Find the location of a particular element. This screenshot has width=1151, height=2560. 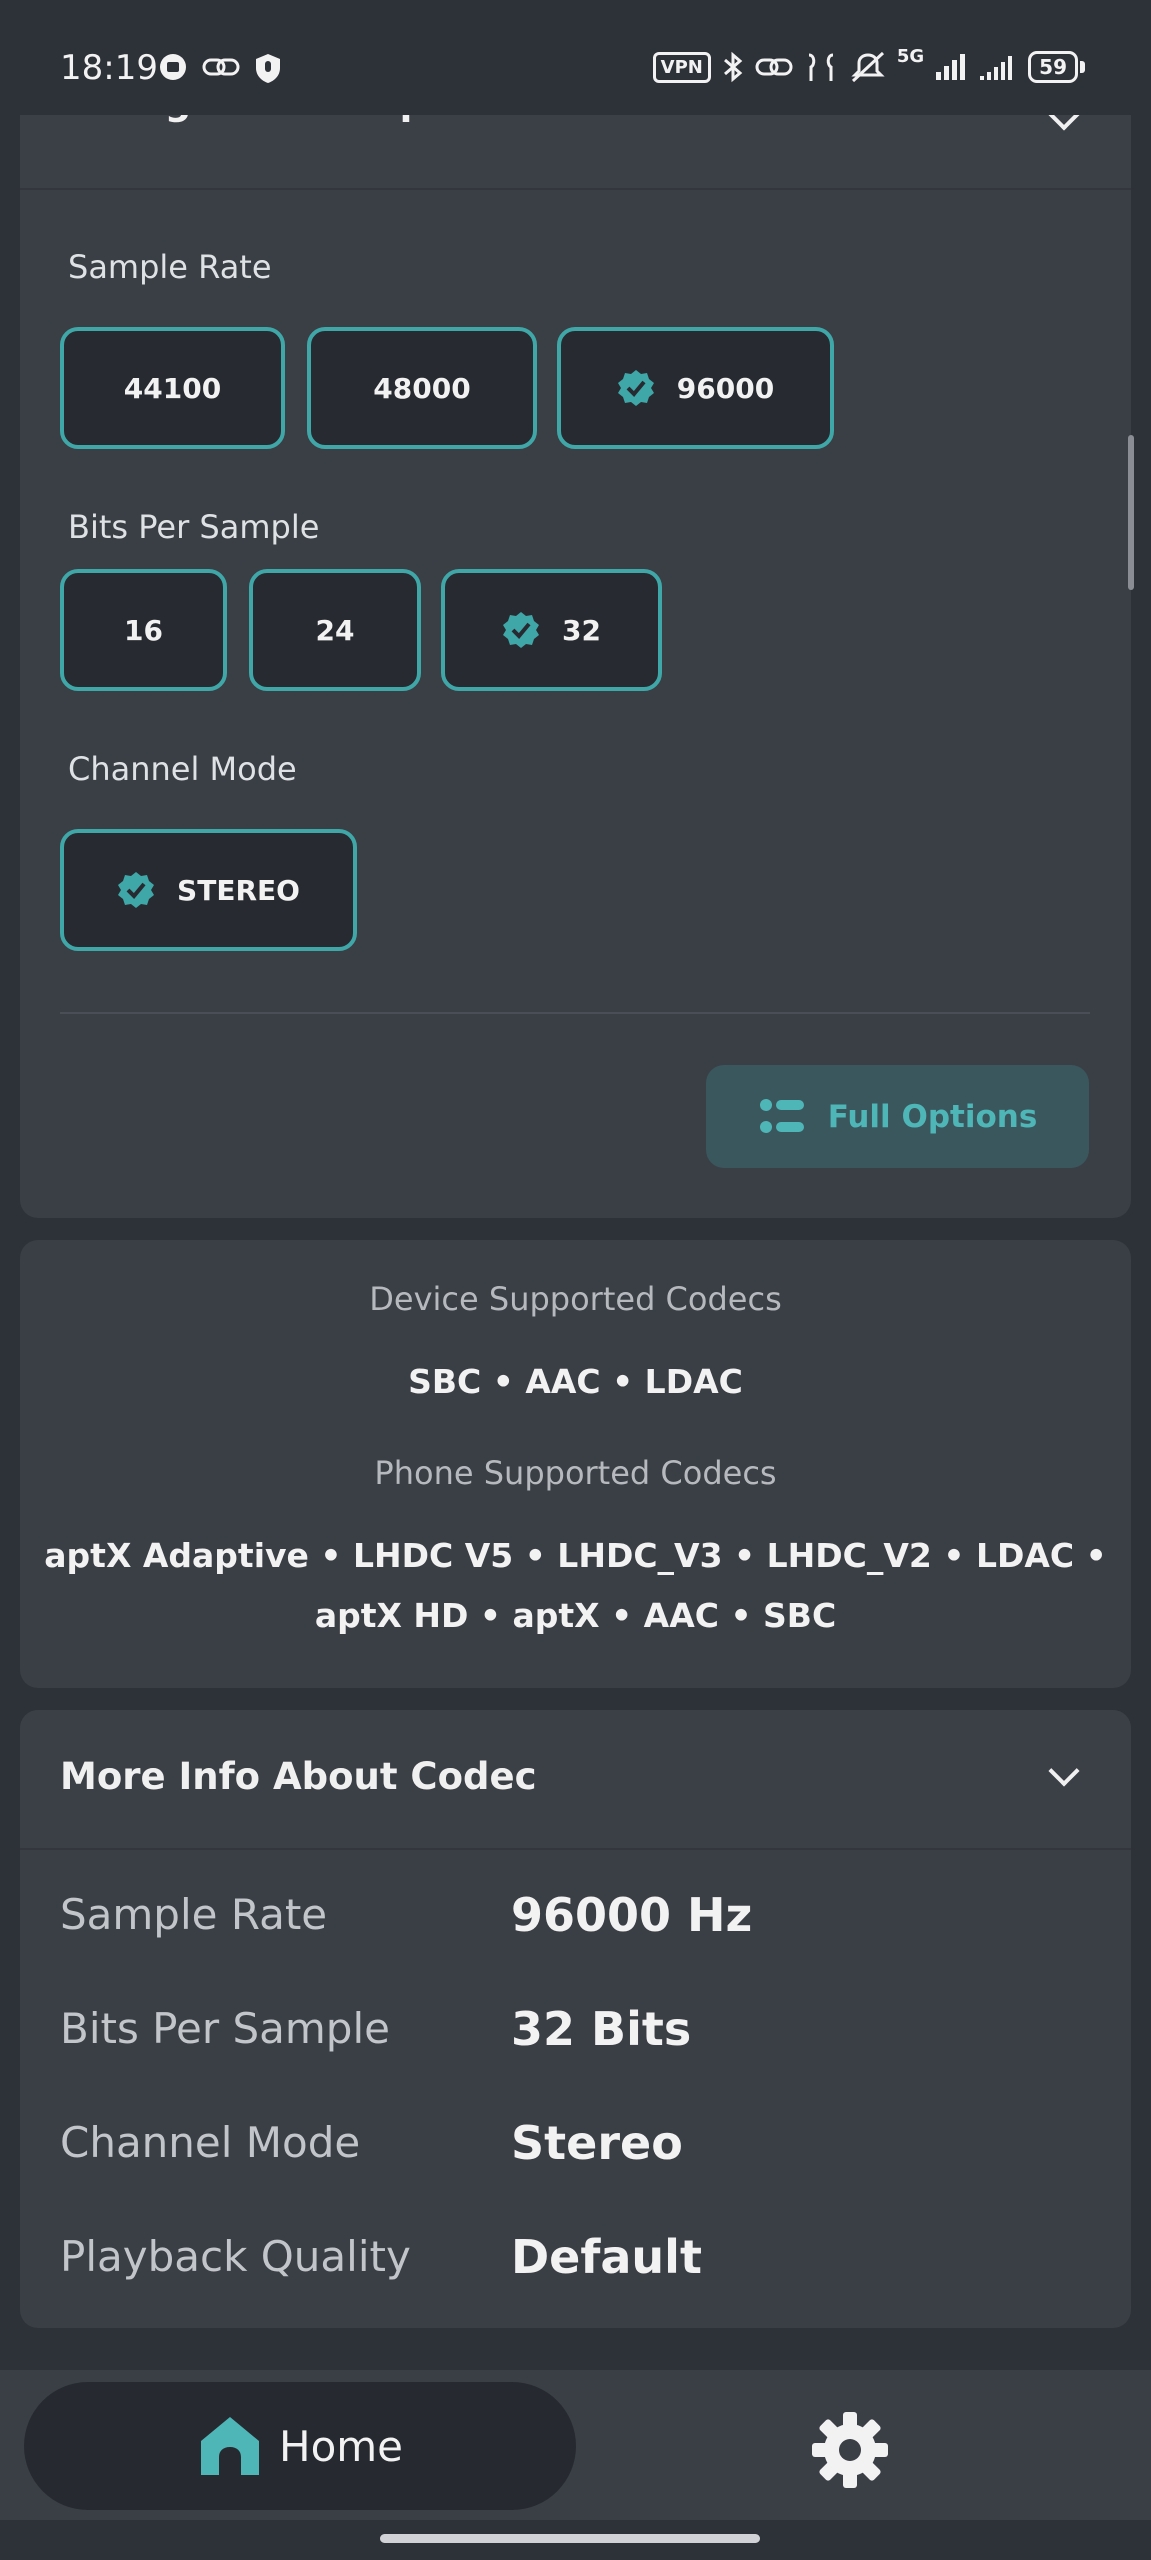

option-label: 48000 is located at coordinates (422, 388).